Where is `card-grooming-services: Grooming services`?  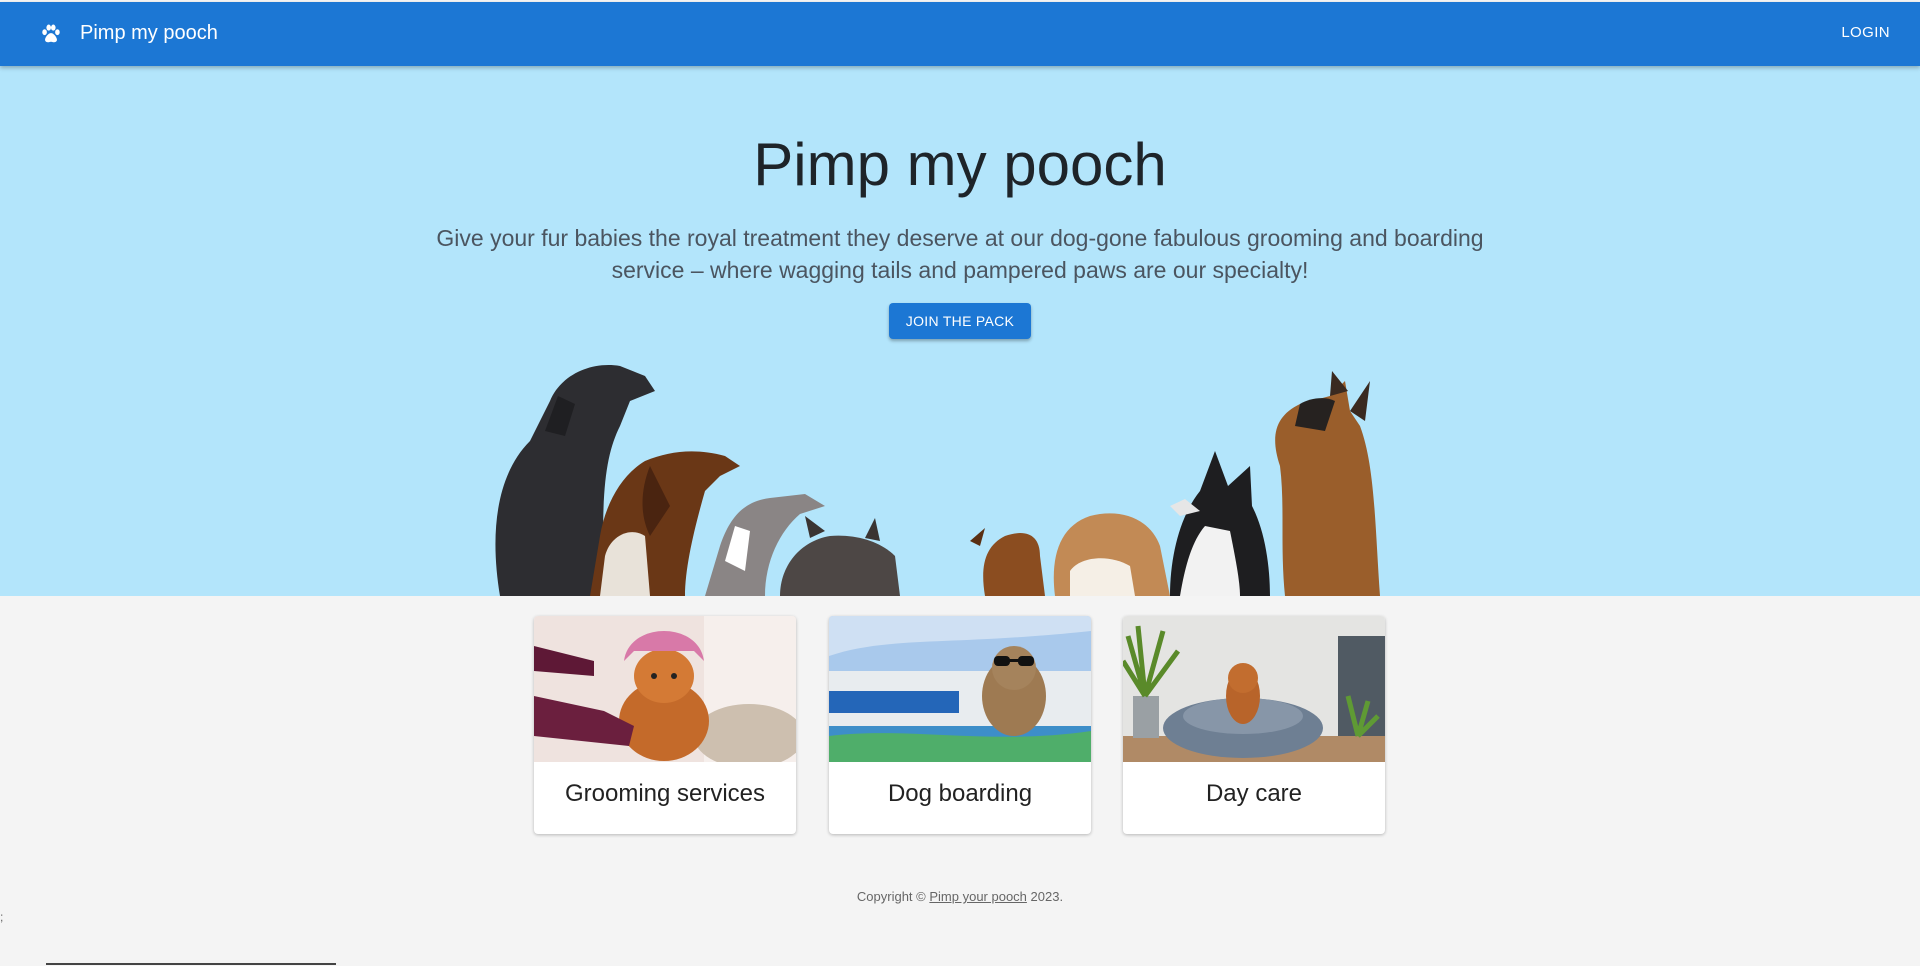
card-grooming-services: Grooming services is located at coordinates (665, 725).